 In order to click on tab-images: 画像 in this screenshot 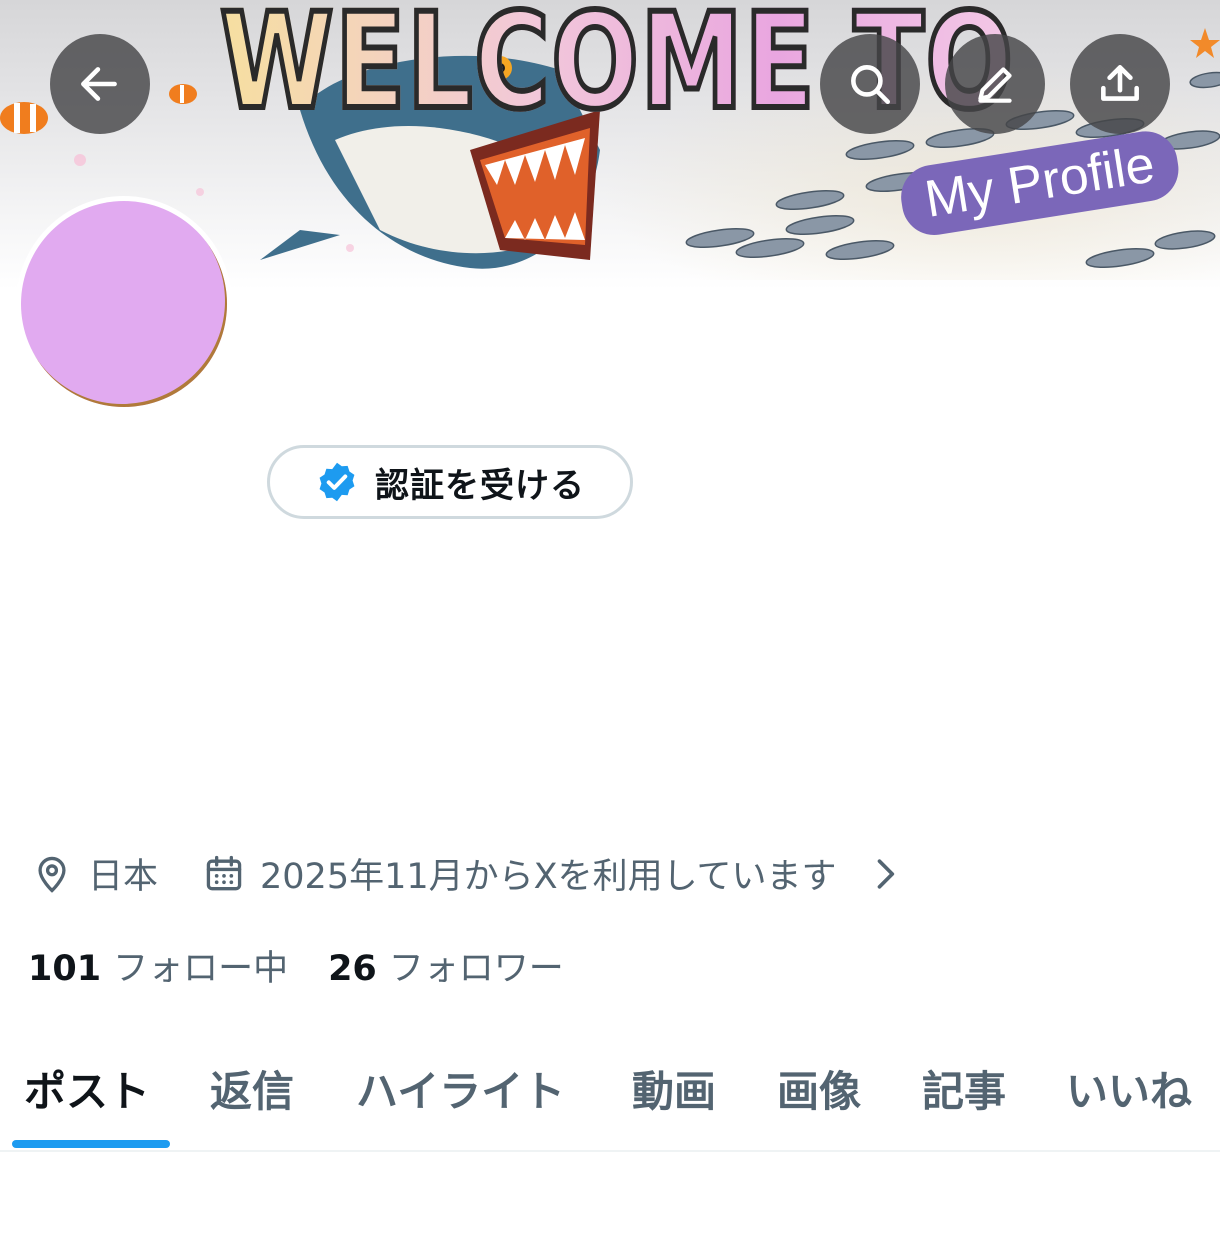, I will do `click(819, 1088)`.